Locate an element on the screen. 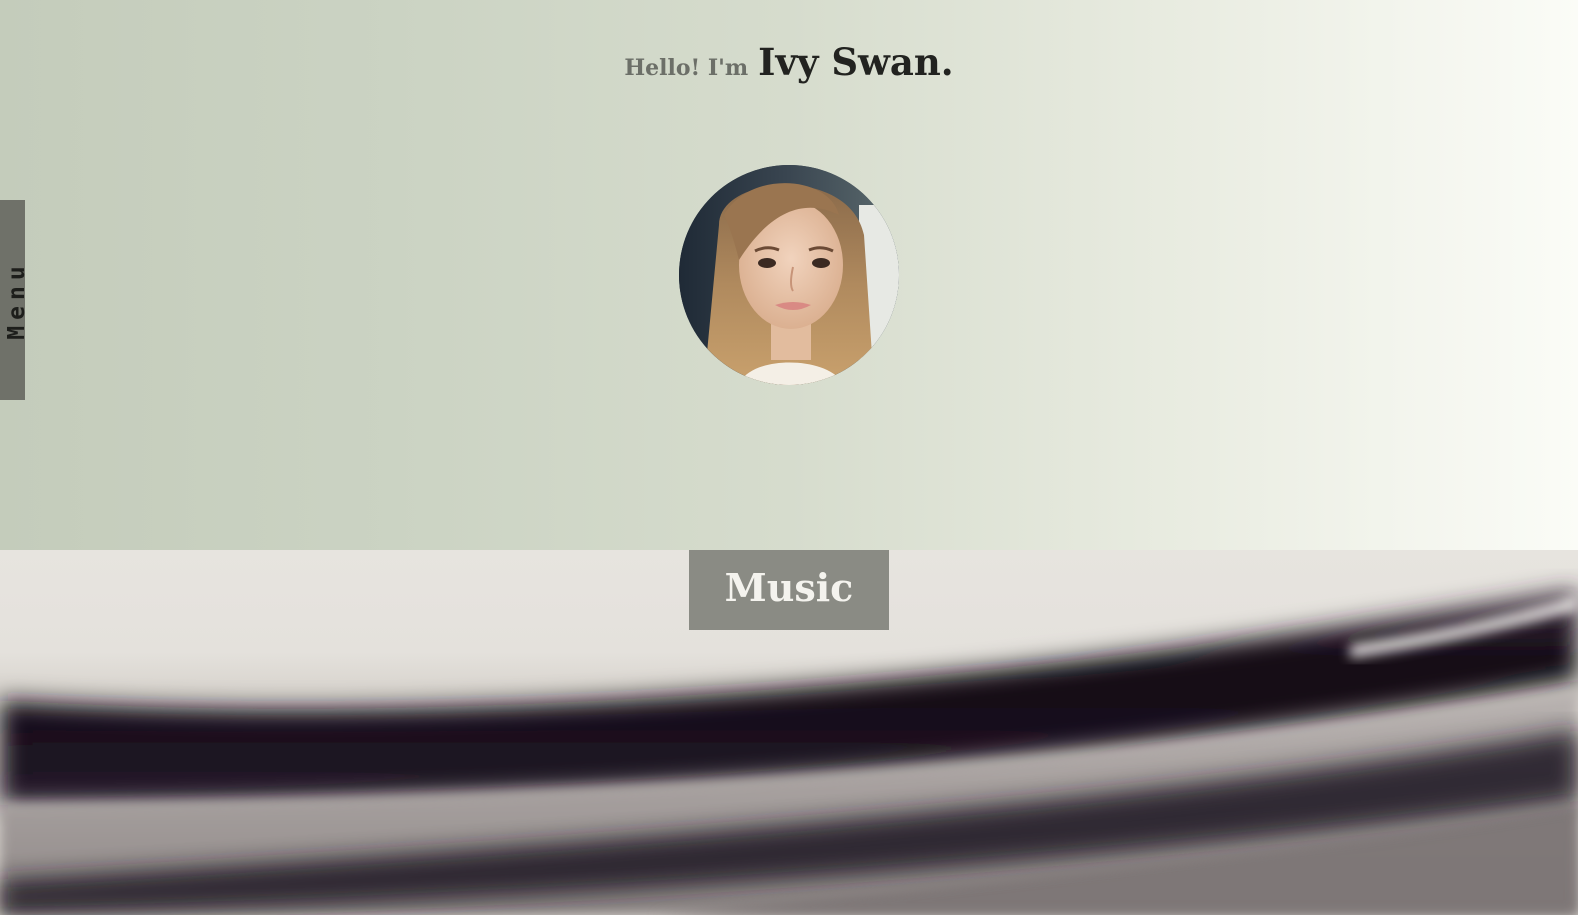 Image resolution: width=1578 pixels, height=915 pixels. greeting-heading: Hello! I'm Ivy Swan. is located at coordinates (789, 62).